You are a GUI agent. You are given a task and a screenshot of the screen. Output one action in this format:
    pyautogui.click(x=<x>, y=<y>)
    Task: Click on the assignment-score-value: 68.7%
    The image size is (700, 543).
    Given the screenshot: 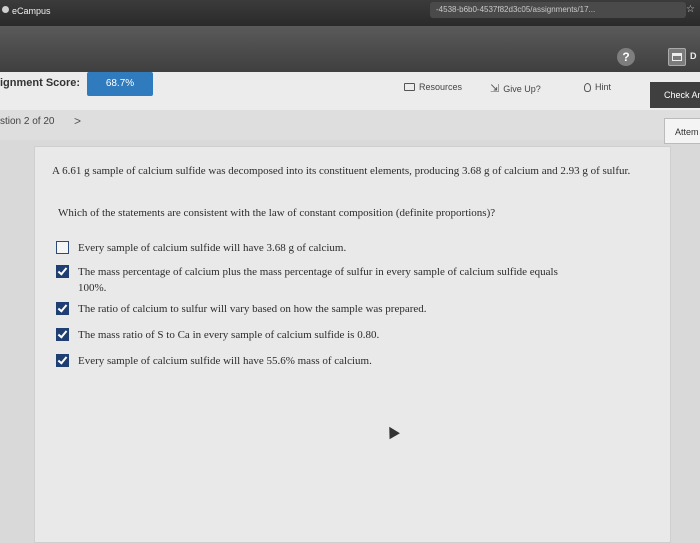 What is the action you would take?
    pyautogui.click(x=120, y=84)
    